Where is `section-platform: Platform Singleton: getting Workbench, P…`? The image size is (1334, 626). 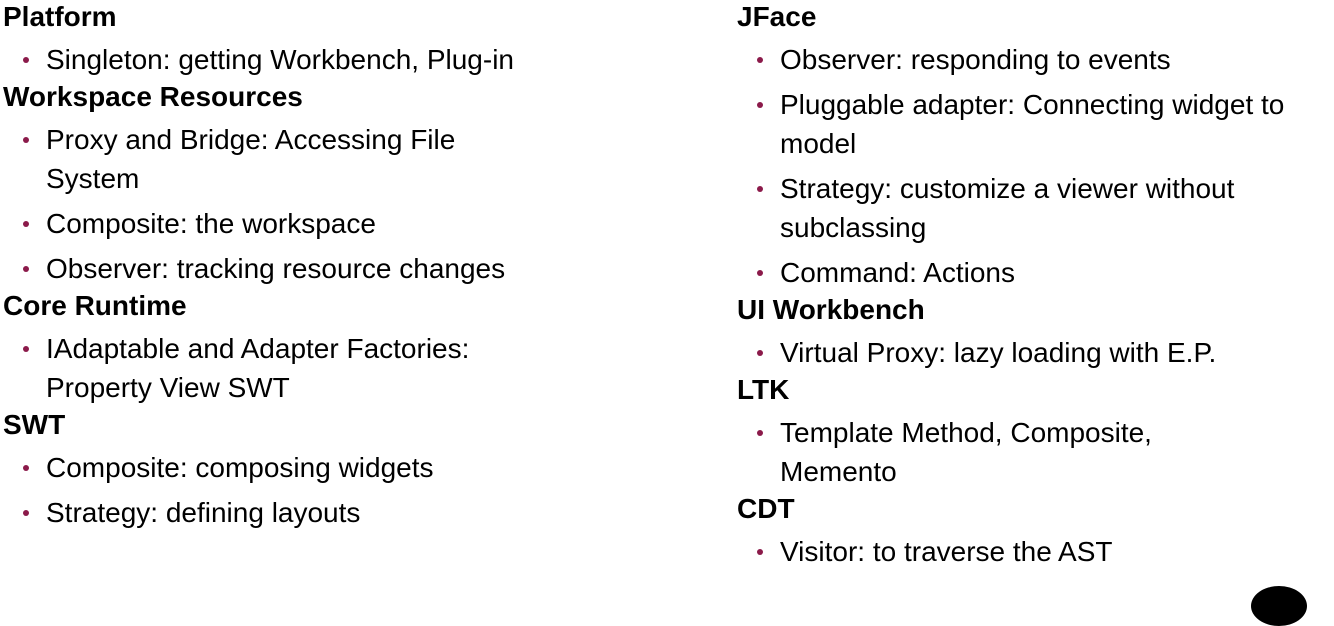
section-platform: Platform Singleton: getting Workbench, P… is located at coordinates (353, 39).